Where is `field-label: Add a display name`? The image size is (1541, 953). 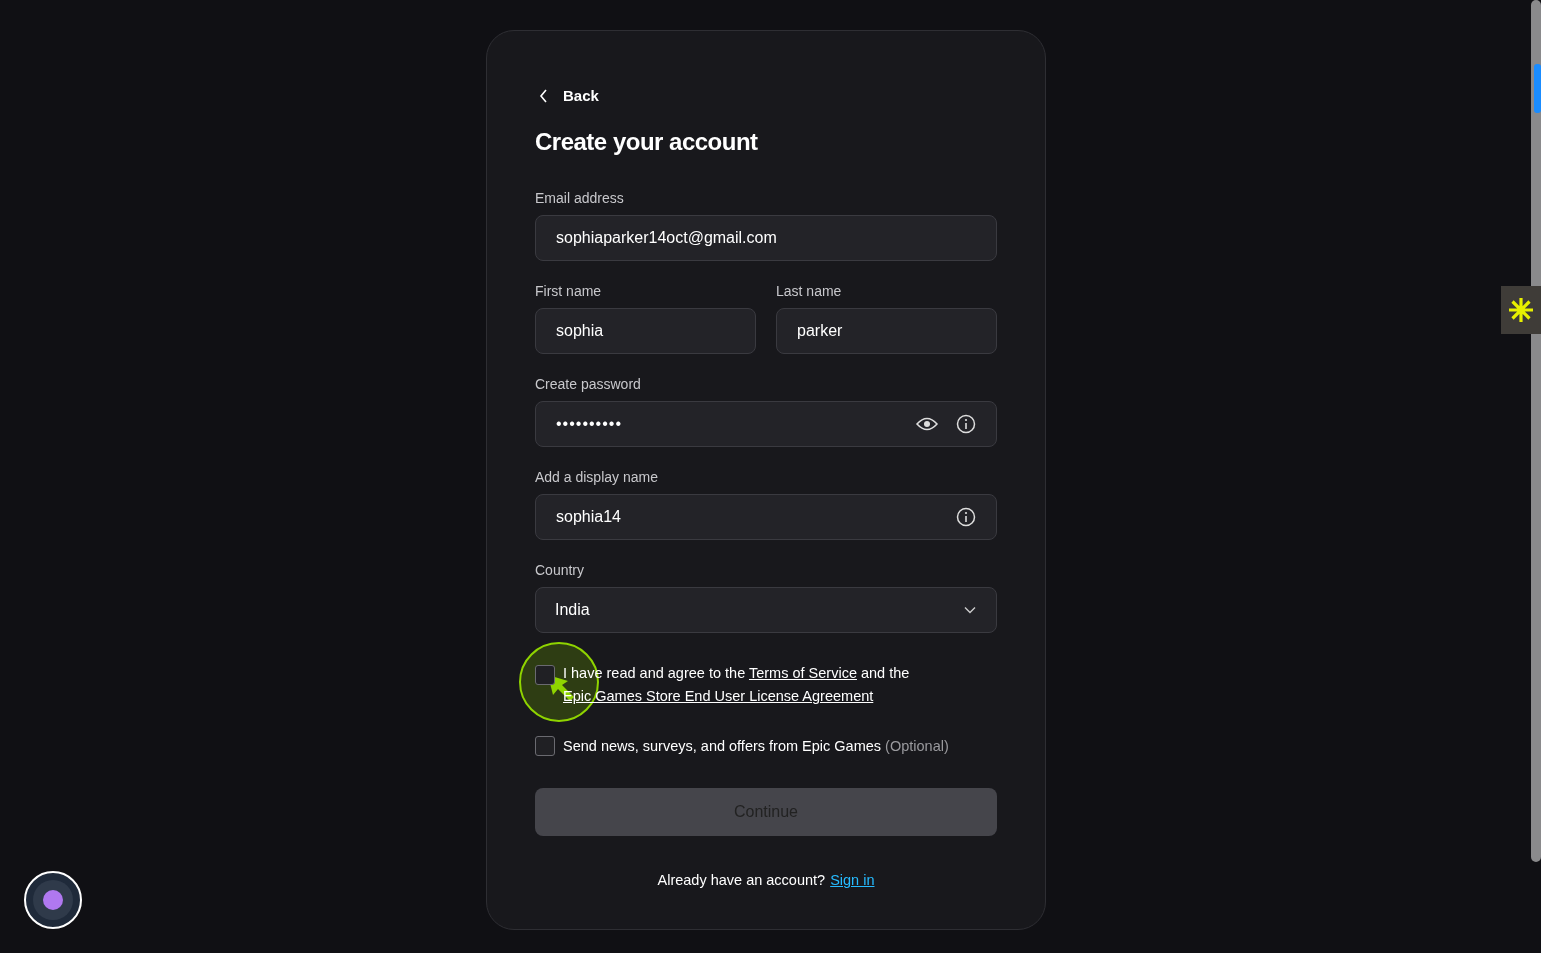
field-label: Add a display name is located at coordinates (597, 477).